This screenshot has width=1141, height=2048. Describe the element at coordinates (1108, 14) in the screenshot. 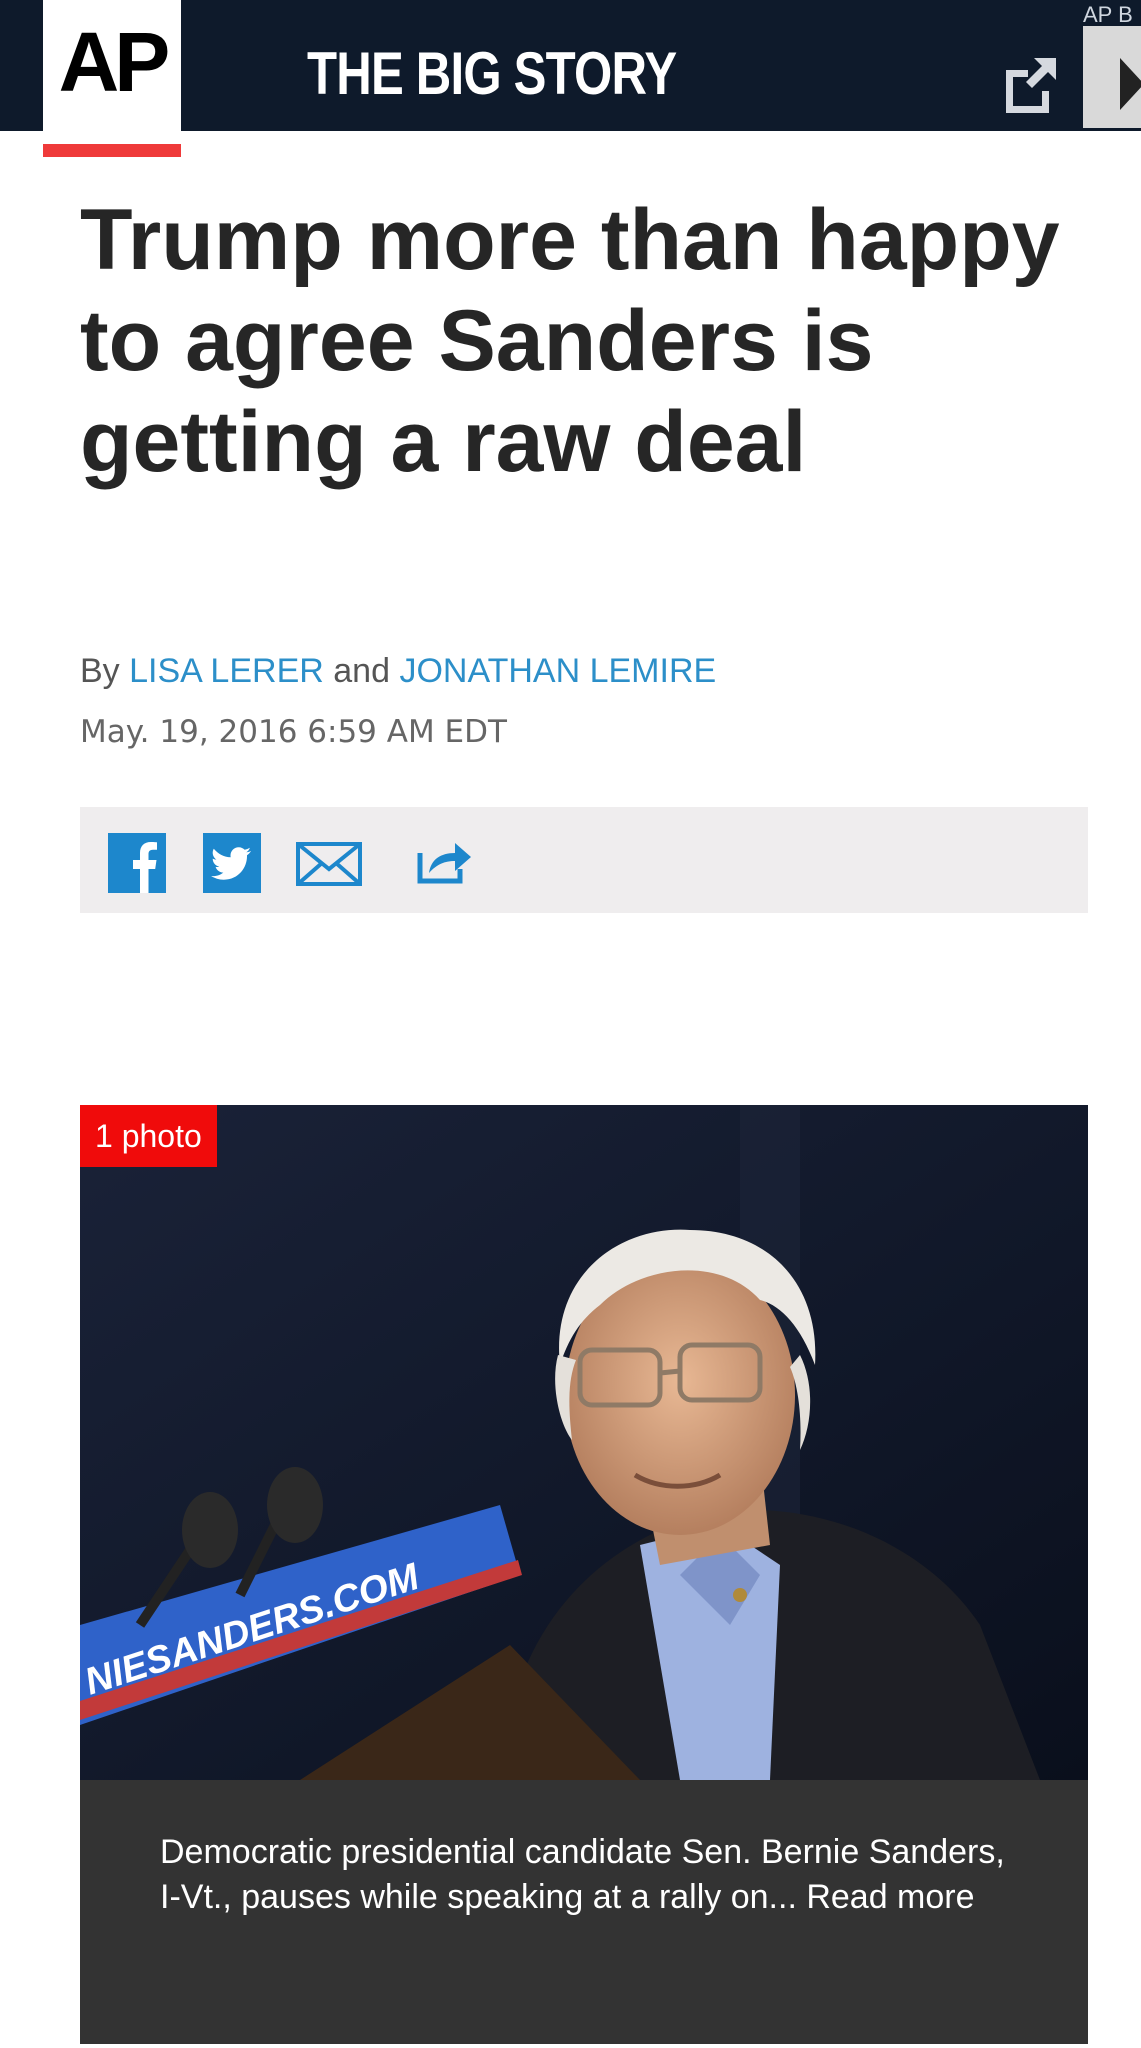

I see `ap-corner-label: AP B` at that location.